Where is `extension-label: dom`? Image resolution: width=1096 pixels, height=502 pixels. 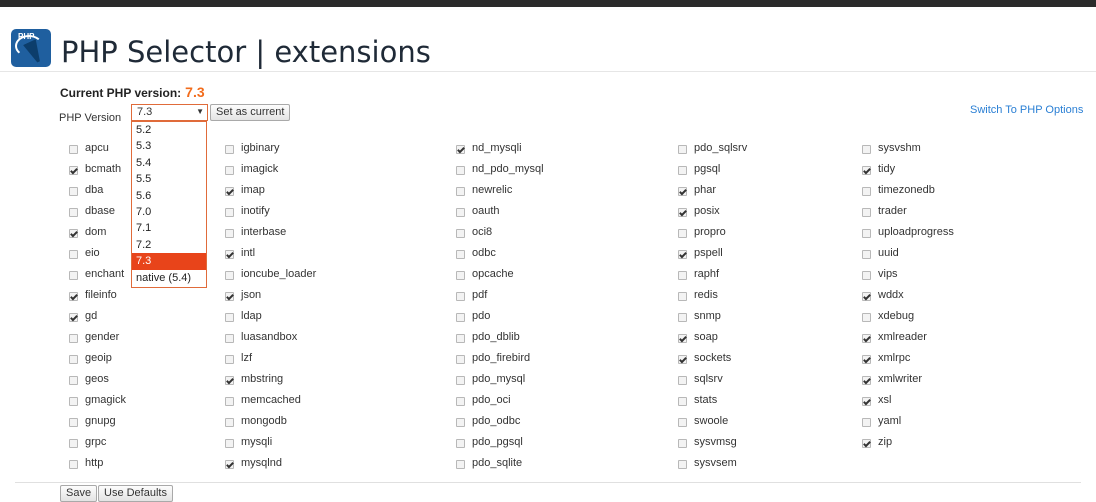 extension-label: dom is located at coordinates (96, 232).